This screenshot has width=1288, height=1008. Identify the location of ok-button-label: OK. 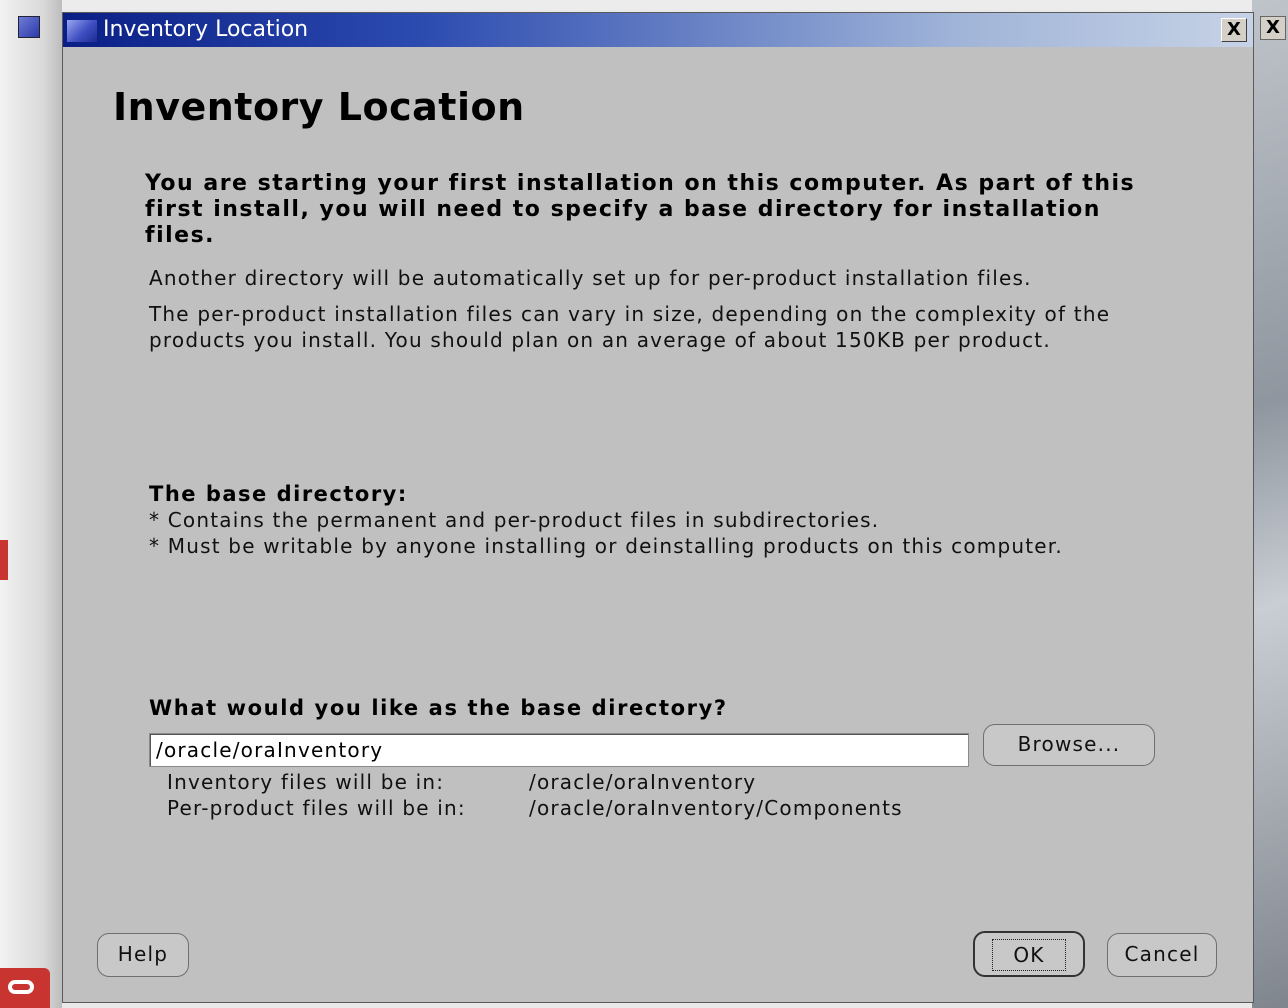
(1029, 955).